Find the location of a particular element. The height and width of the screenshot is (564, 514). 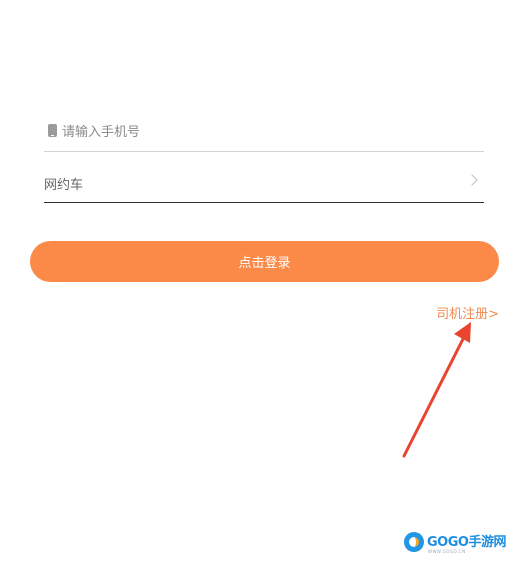

watermark-logo-icon is located at coordinates (414, 542).